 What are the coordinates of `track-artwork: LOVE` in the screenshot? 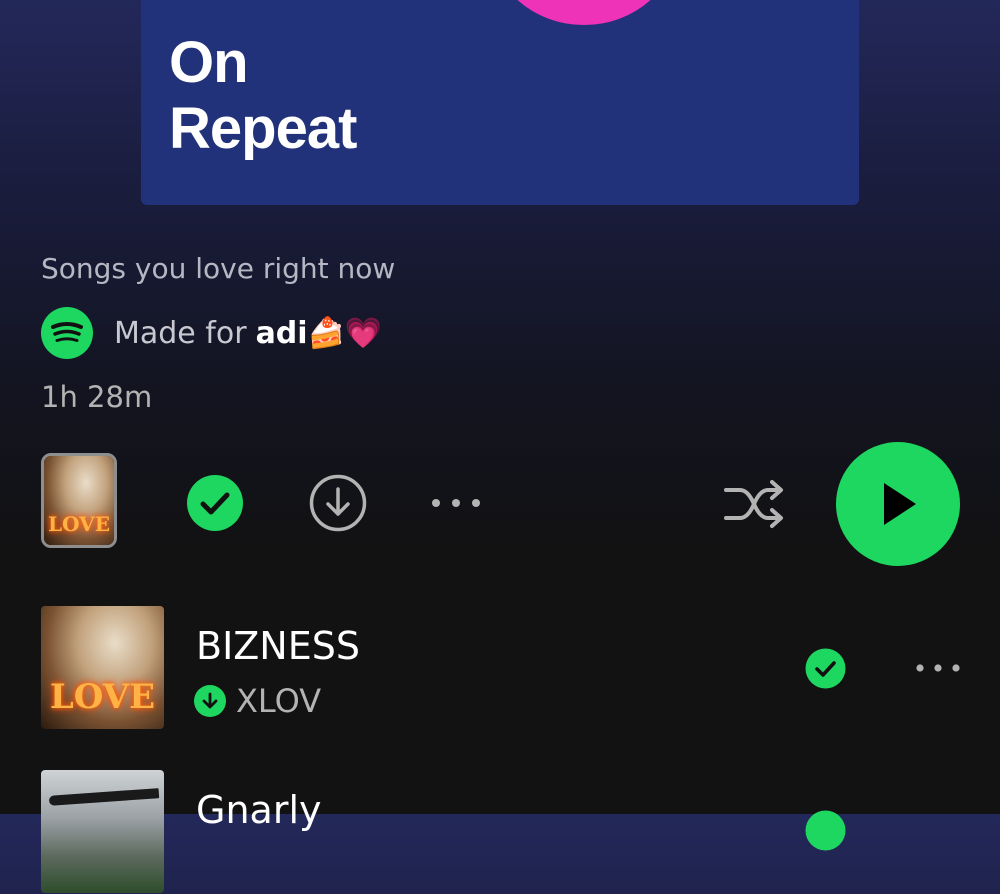 It's located at (102, 667).